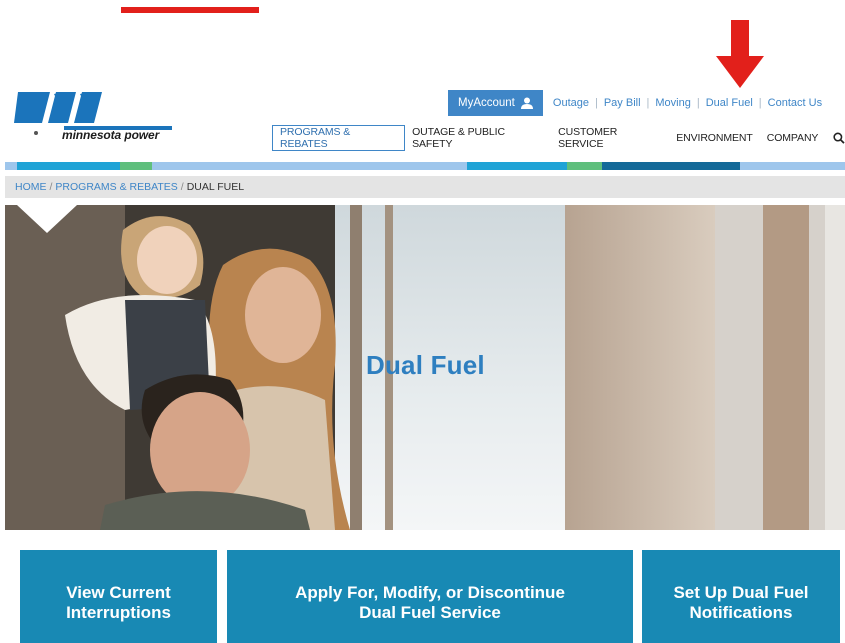 The image size is (845, 643). I want to click on nav-programs-rebates: PROGRAMS & REBATES, so click(339, 138).